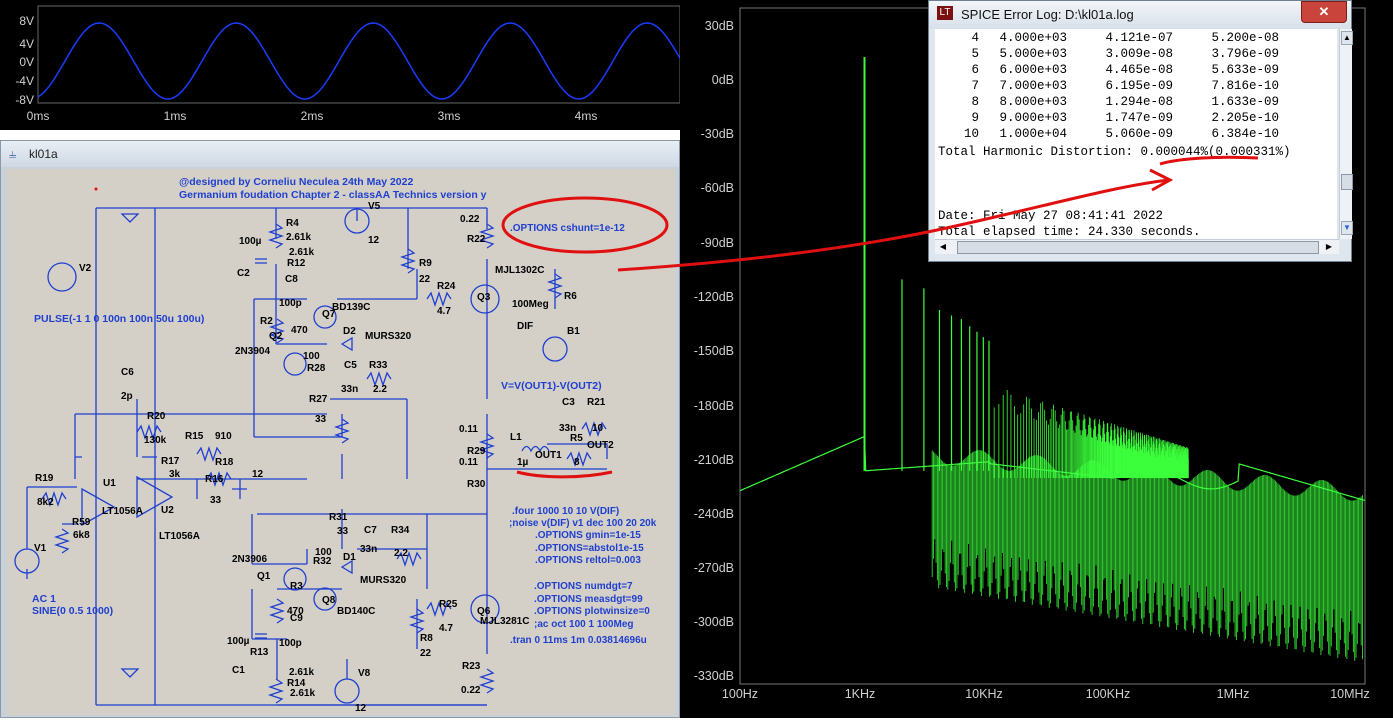  Describe the element at coordinates (1233, 694) in the screenshot. I see `fft-x-label: 1MHz` at that location.